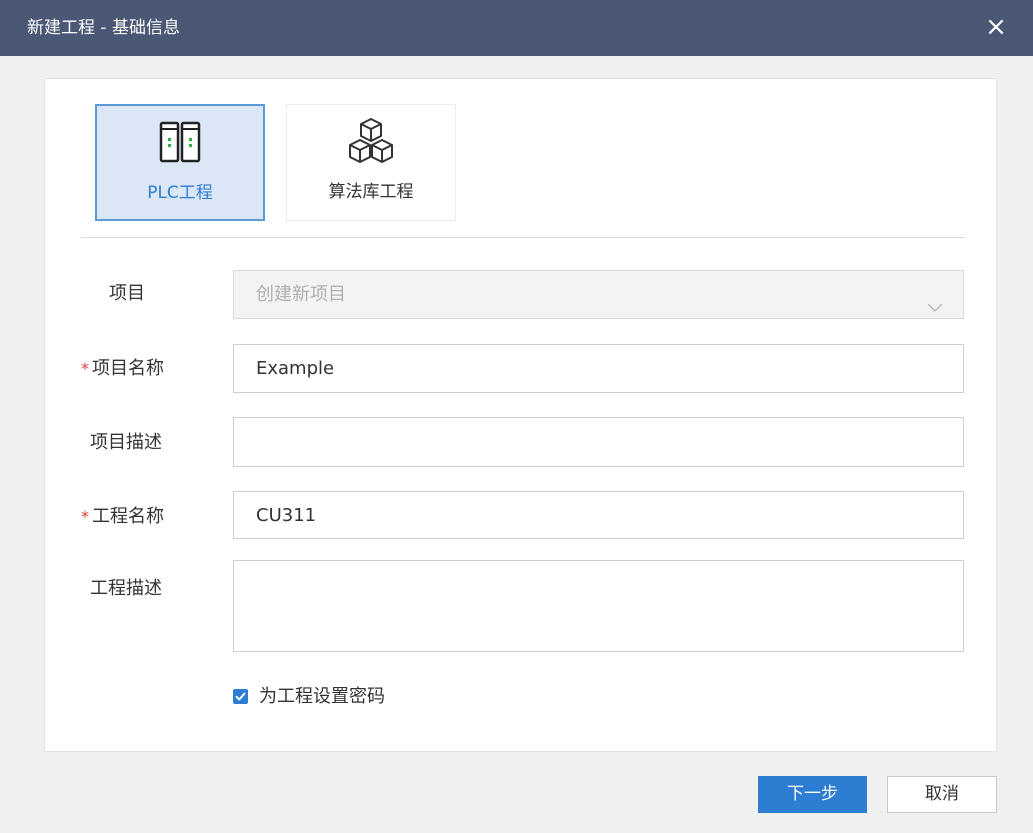  Describe the element at coordinates (598, 515) in the screenshot. I see `engineering-name-input` at that location.